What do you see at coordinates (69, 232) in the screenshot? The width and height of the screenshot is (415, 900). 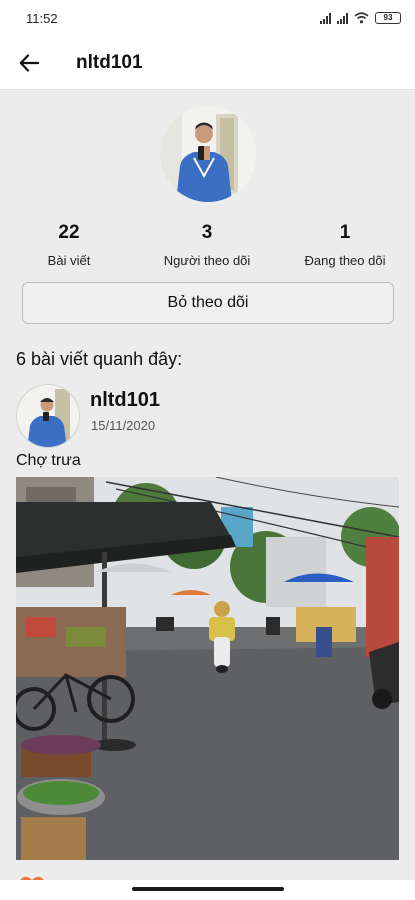 I see `stat-value: 22` at bounding box center [69, 232].